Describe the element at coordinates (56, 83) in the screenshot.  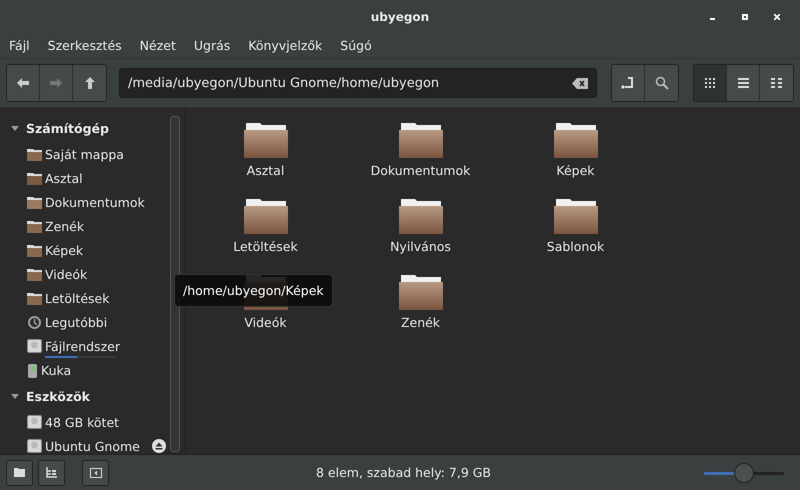
I see `right-arrow-icon` at that location.